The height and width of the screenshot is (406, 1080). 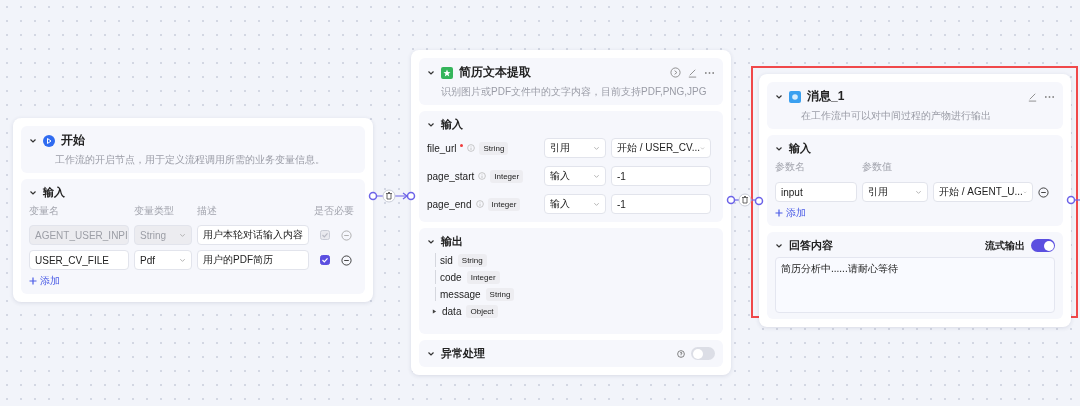 What do you see at coordinates (442, 148) in the screenshot?
I see `parameter-name: file_url` at bounding box center [442, 148].